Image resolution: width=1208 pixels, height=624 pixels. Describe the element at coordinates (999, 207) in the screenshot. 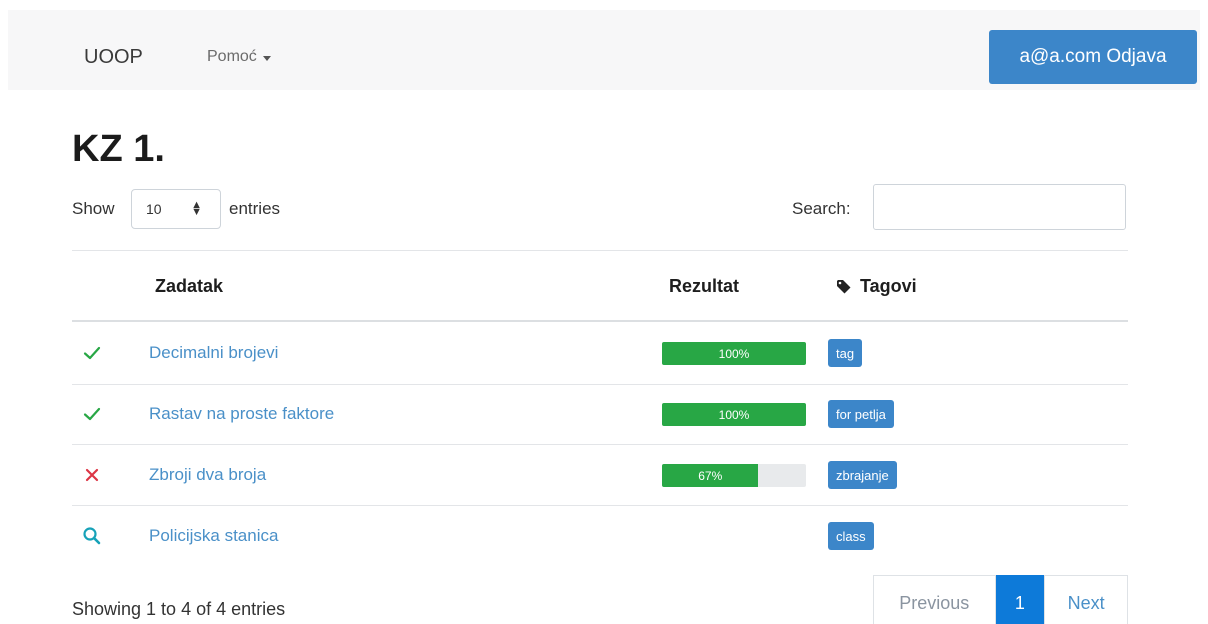

I see `search-input` at that location.